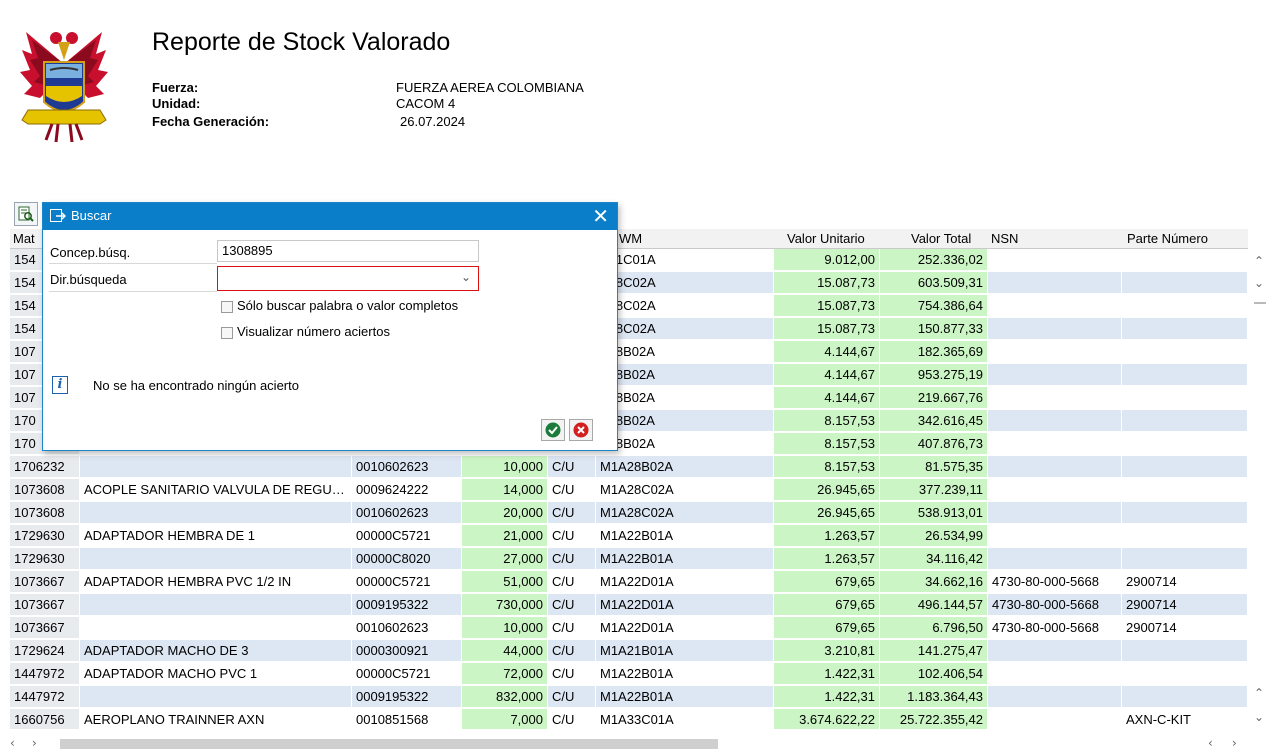 This screenshot has width=1274, height=754. I want to click on cell-parte: 2900714, so click(1185, 582).